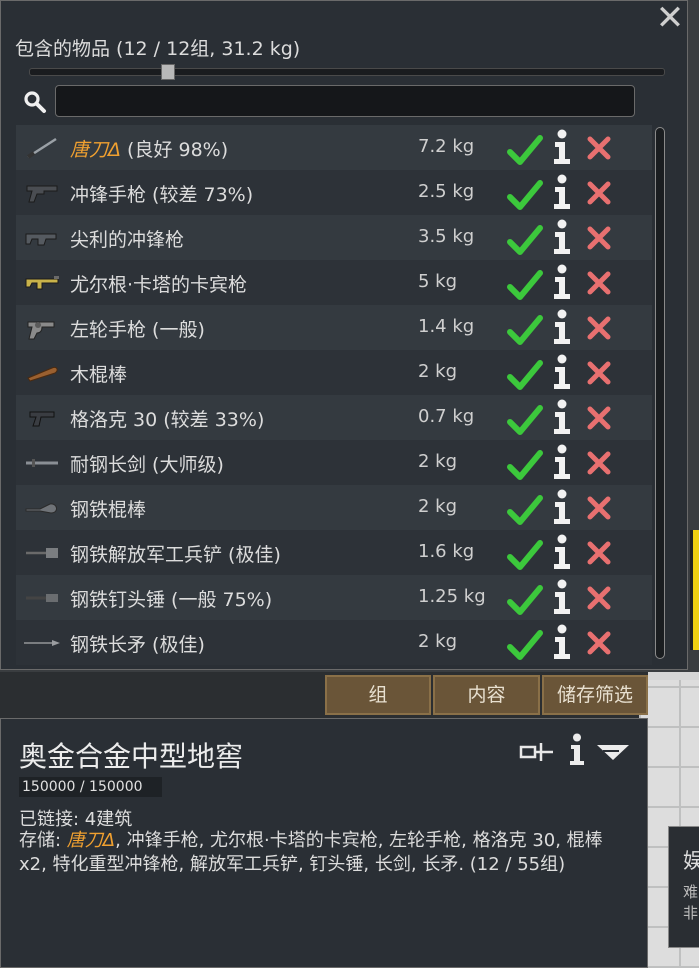  Describe the element at coordinates (334, 192) in the screenshot. I see `item-row: 冲锋手枪 (较差 73%) 2.5 kg` at that location.